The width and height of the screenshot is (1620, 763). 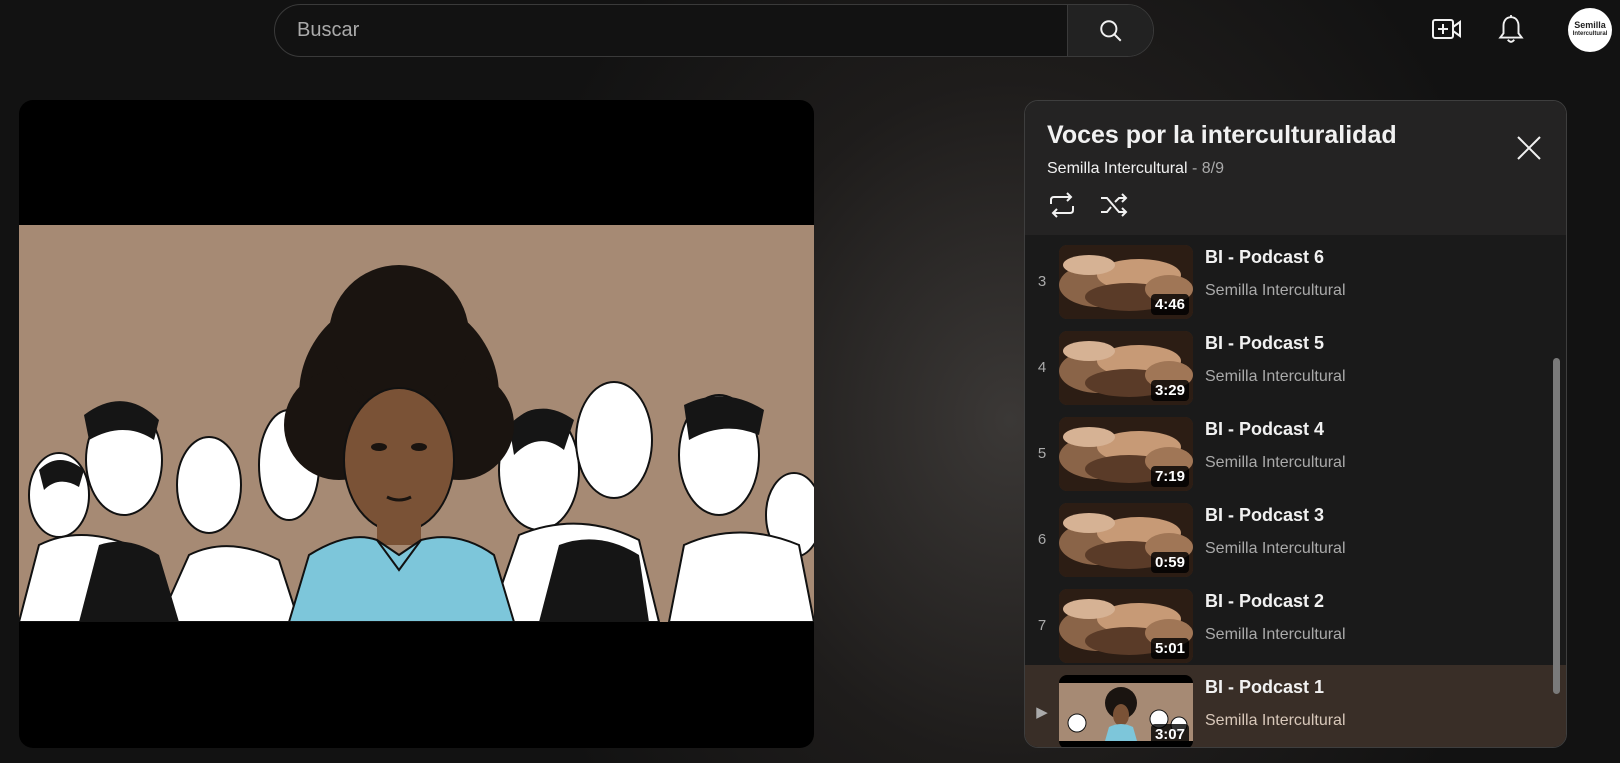 I want to click on playlist-item-meta: BI - Podcast 1 Semilla Intercultural, so click(x=1275, y=703).